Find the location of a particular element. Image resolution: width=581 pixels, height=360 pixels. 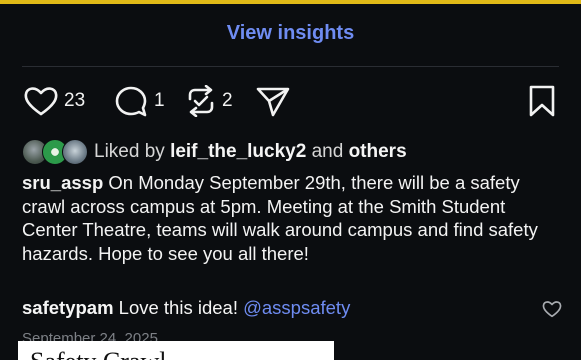

like-action: 23 is located at coordinates (54, 101).